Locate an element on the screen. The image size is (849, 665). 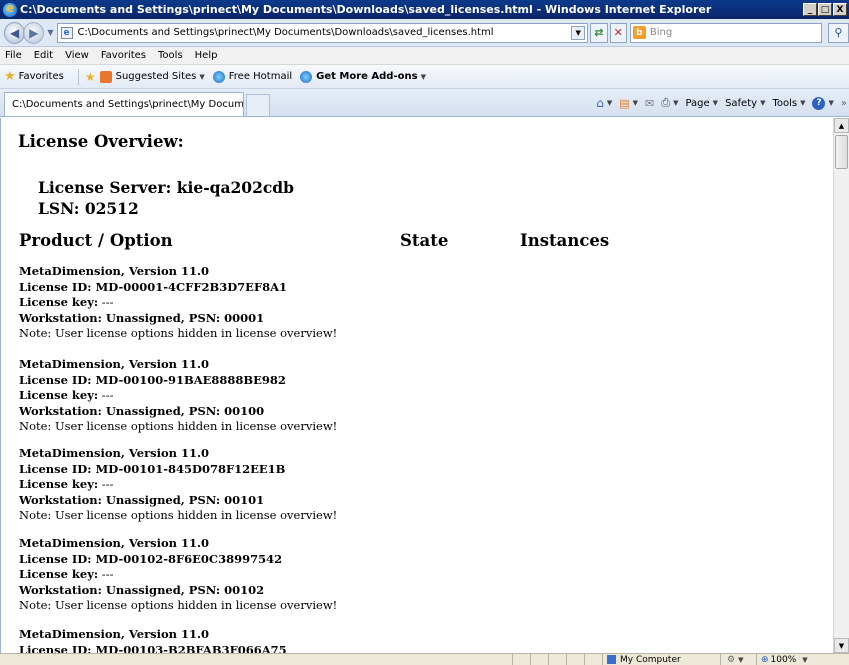
window-controls: _ □ X is located at coordinates (825, 9).